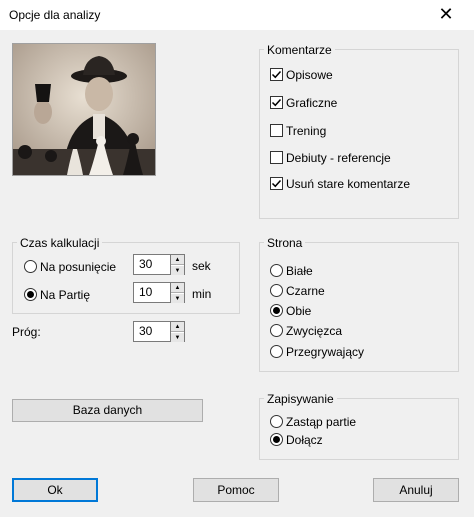 This screenshot has height=517, width=474. What do you see at coordinates (335, 74) in the screenshot?
I see `checkbox-opisowe: Opisowe` at bounding box center [335, 74].